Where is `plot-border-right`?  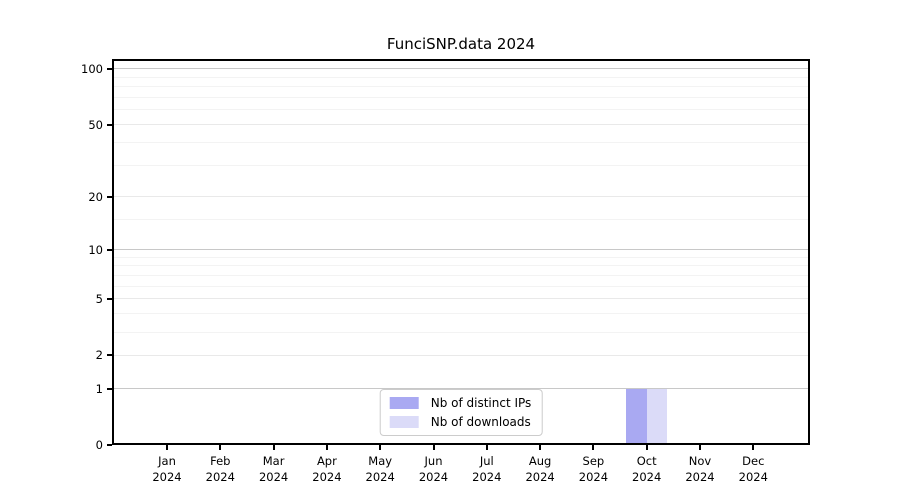
plot-border-right is located at coordinates (809, 252).